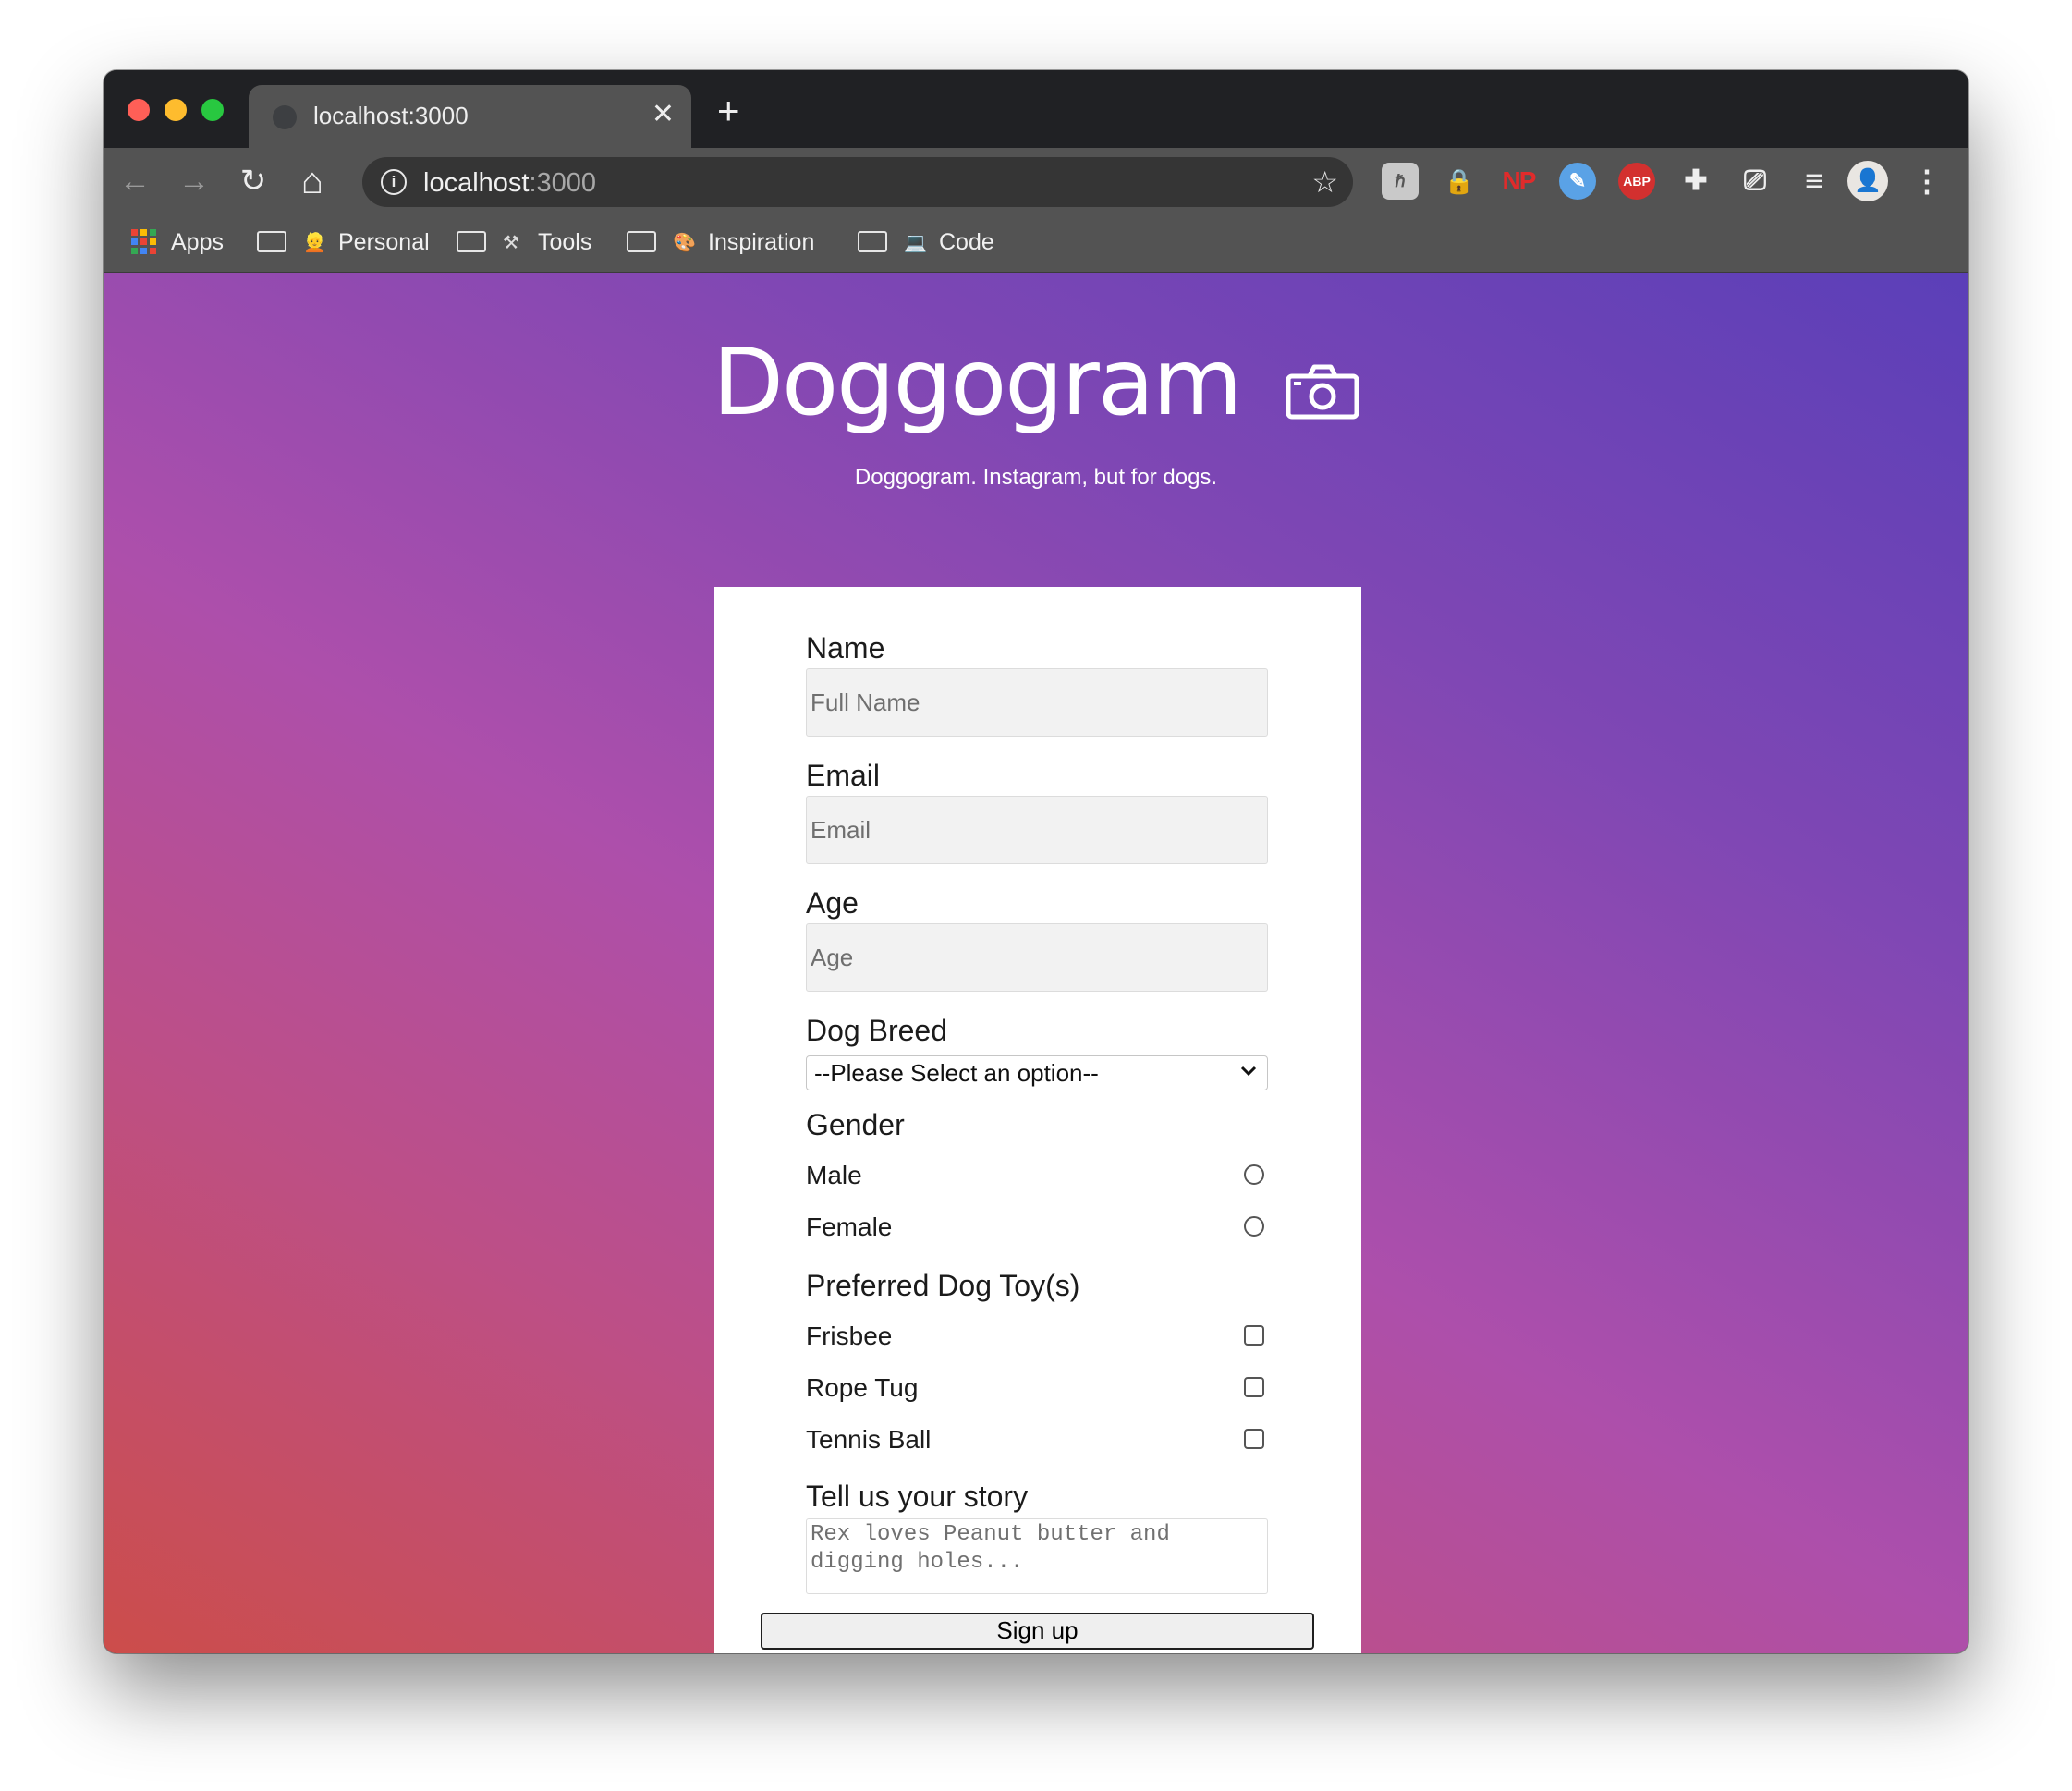 The width and height of the screenshot is (2072, 1791). I want to click on gender-female-radio, so click(1254, 1226).